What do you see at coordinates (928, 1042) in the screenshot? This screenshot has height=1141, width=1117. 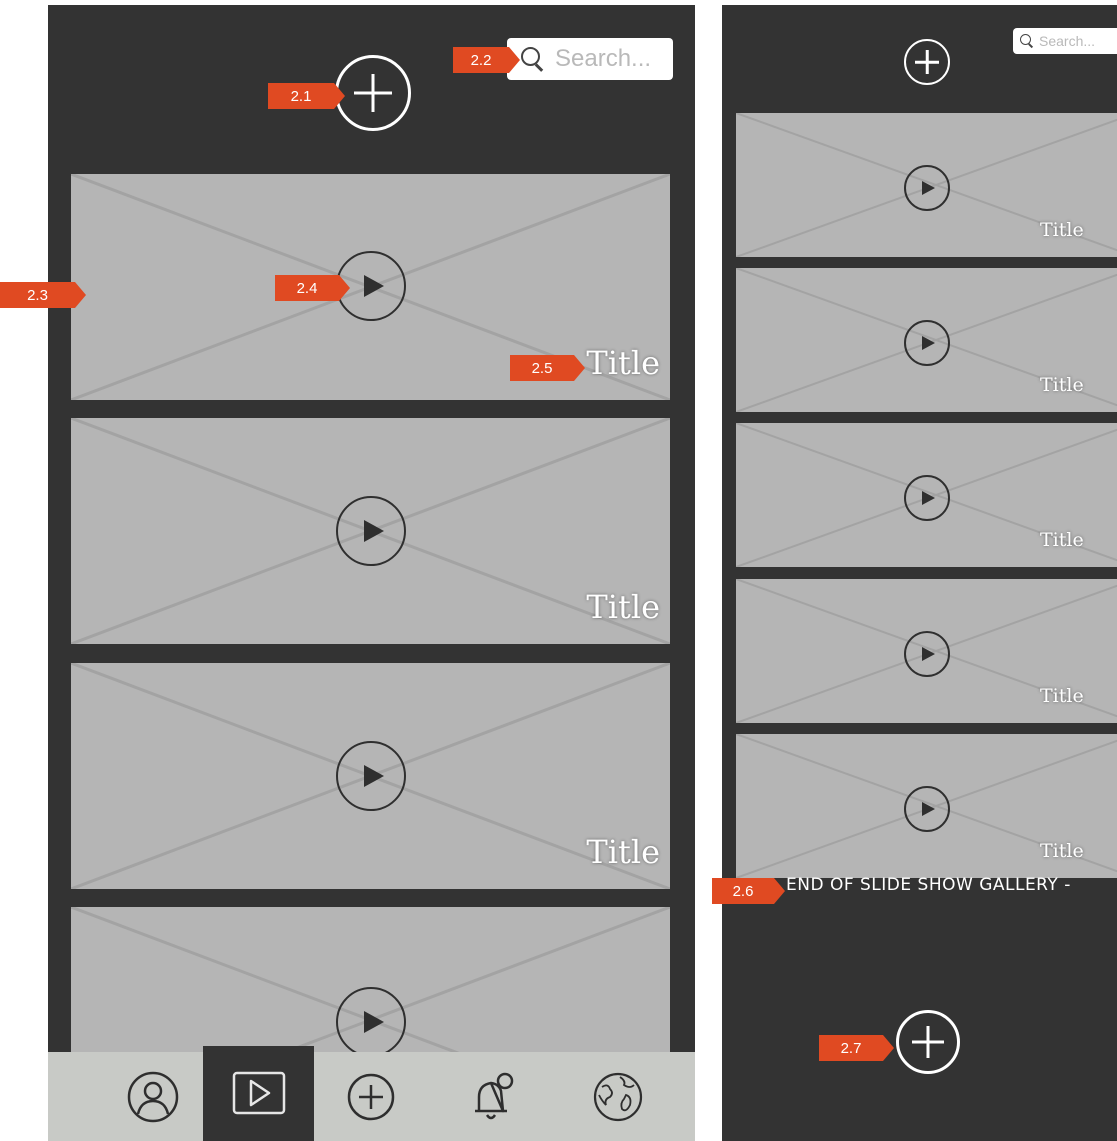 I see `bottom-add-button` at bounding box center [928, 1042].